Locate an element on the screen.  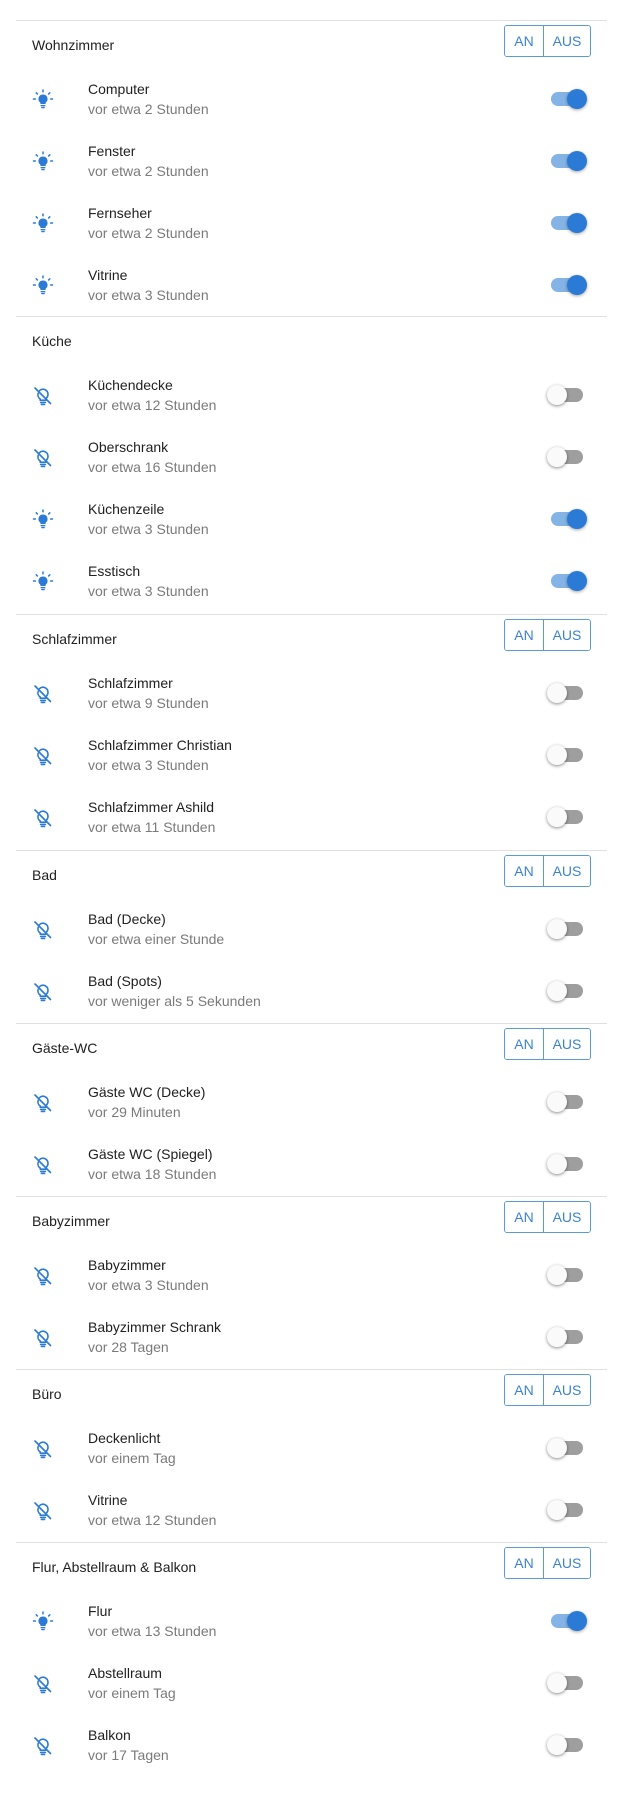
light-name: Esstisch is located at coordinates (114, 571).